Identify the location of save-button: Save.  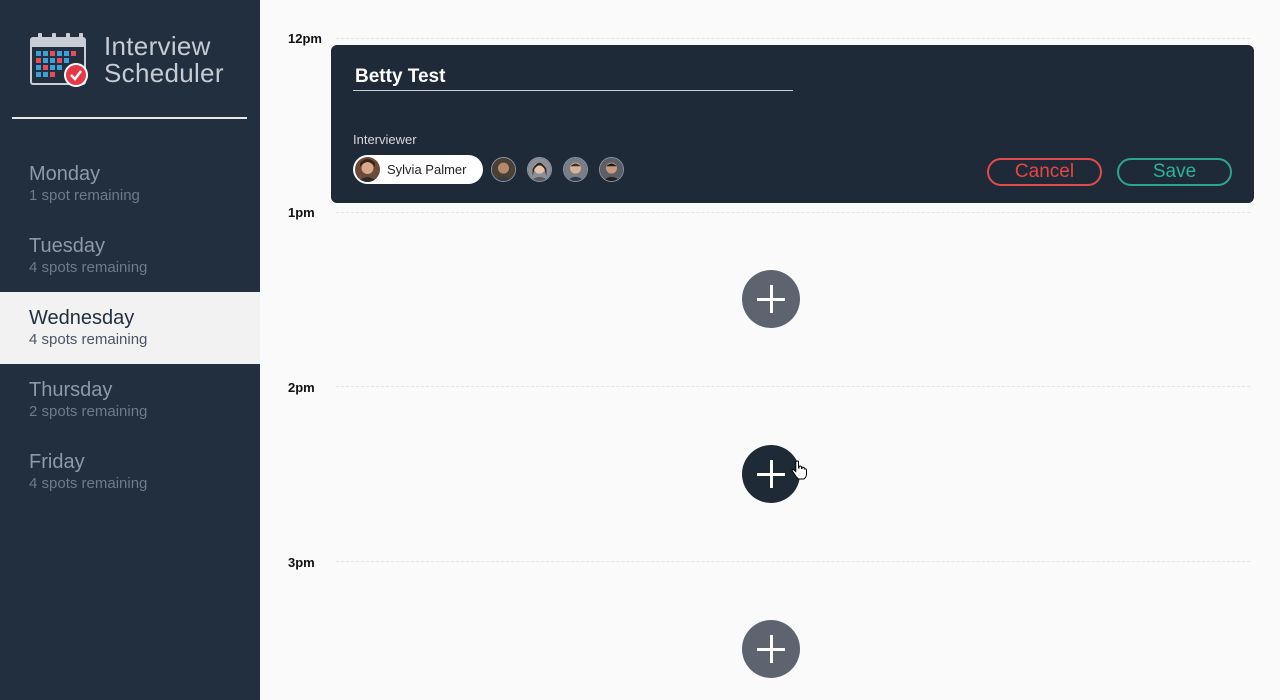
(1174, 172).